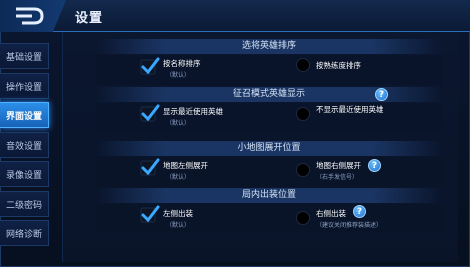  What do you see at coordinates (338, 165) in the screenshot?
I see `option-label-map-right: 地图右侧展开` at bounding box center [338, 165].